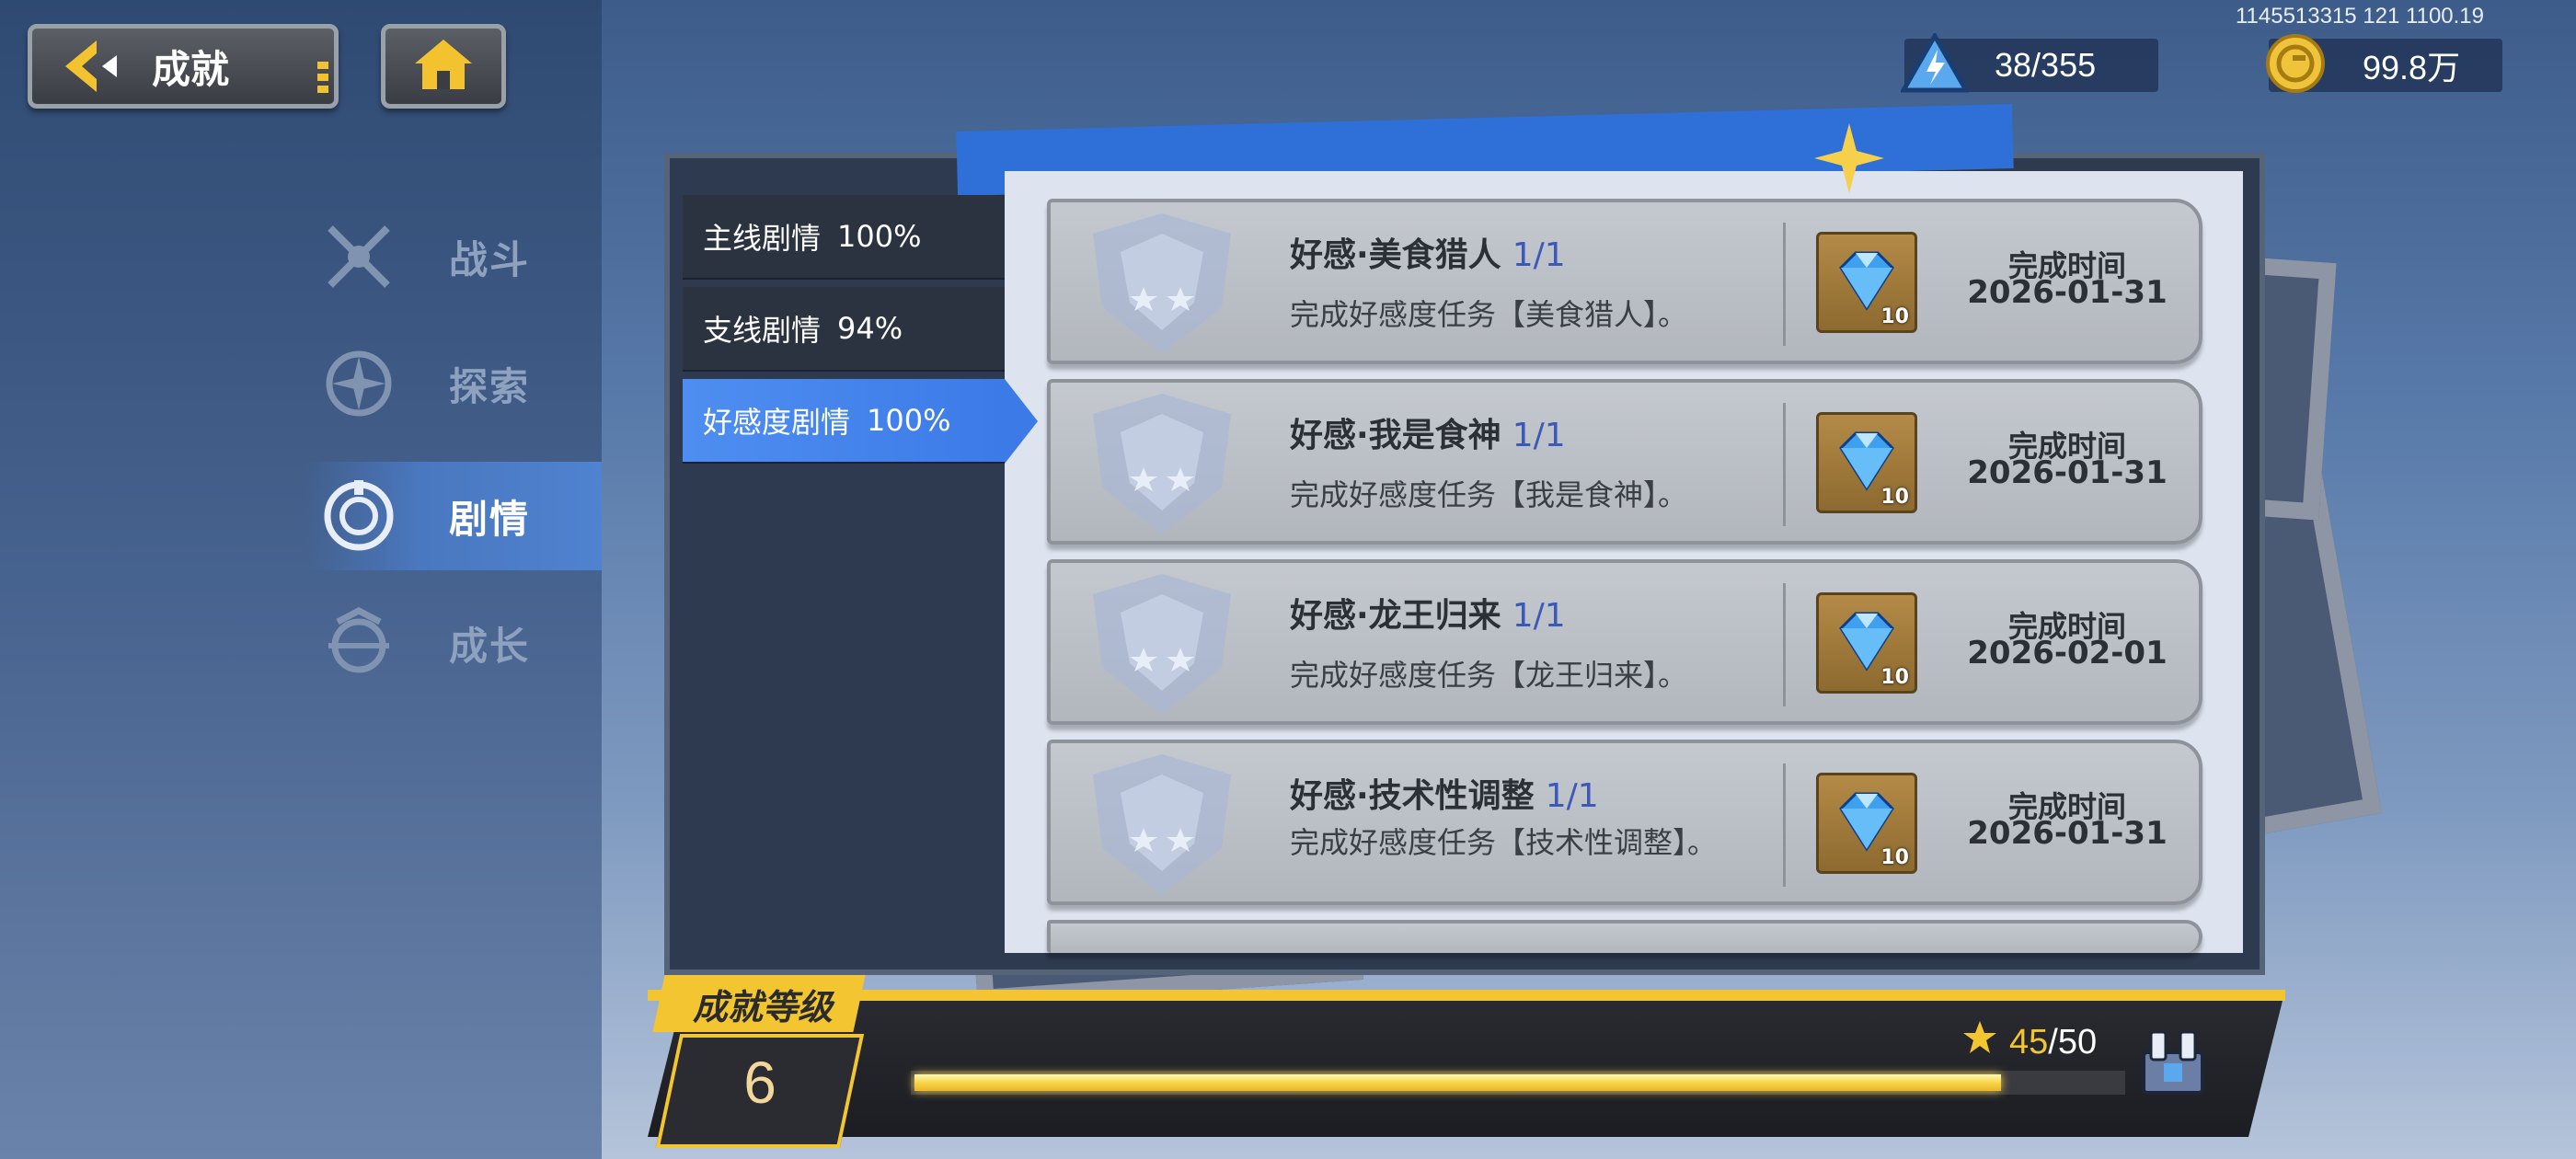 The width and height of the screenshot is (2576, 1159). I want to click on level-tag-label: 成就等级, so click(762, 1007).